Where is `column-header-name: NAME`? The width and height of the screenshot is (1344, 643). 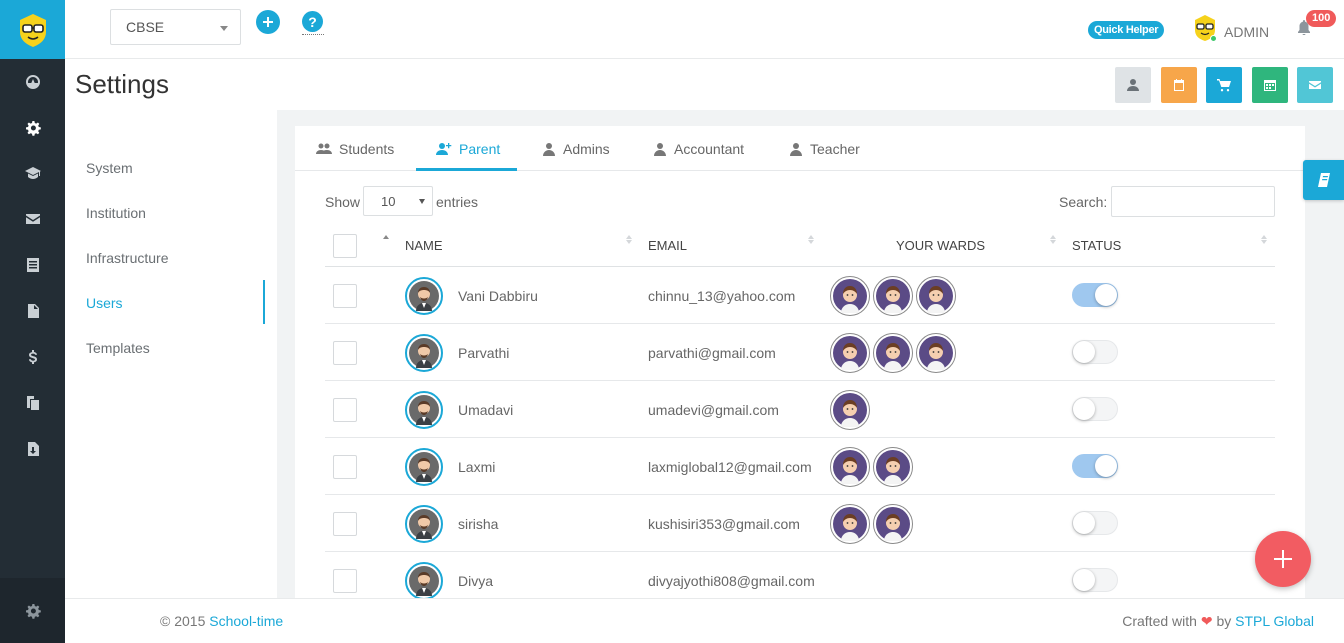 column-header-name: NAME is located at coordinates (424, 245).